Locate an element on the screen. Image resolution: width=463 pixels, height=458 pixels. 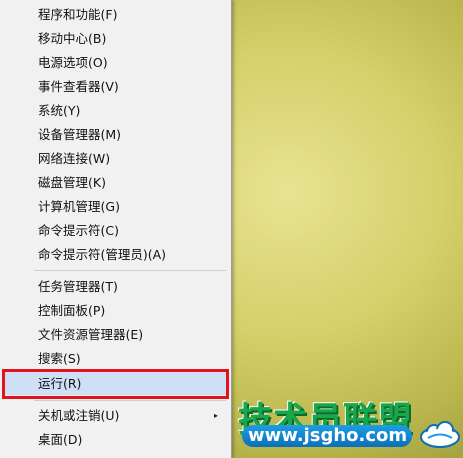
menu-item-command-prompt-admin: 命令提示符(管理员)(A) is located at coordinates (115, 254).